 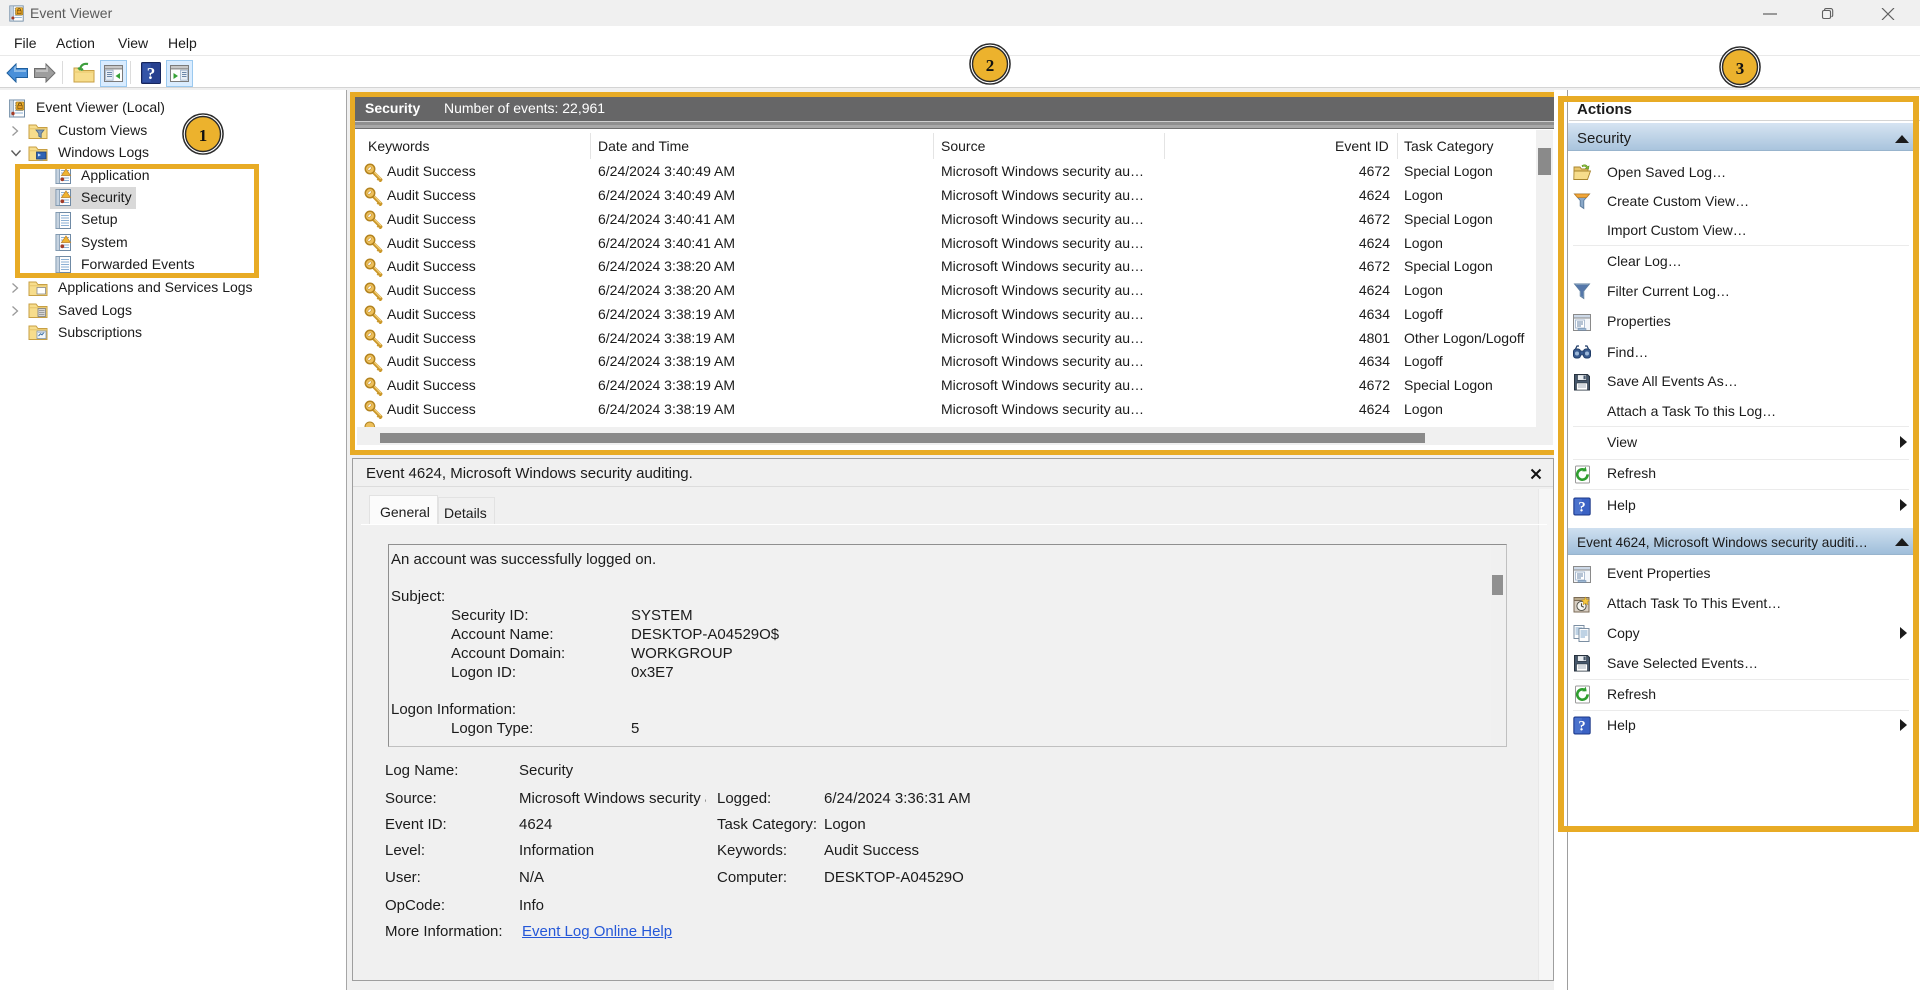 What do you see at coordinates (203, 135) in the screenshot?
I see `svg-text: 1` at bounding box center [203, 135].